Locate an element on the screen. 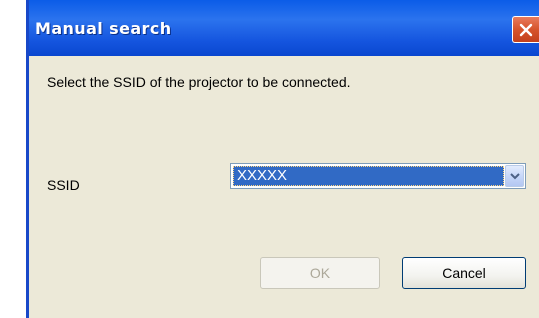  close-icon is located at coordinates (526, 30).